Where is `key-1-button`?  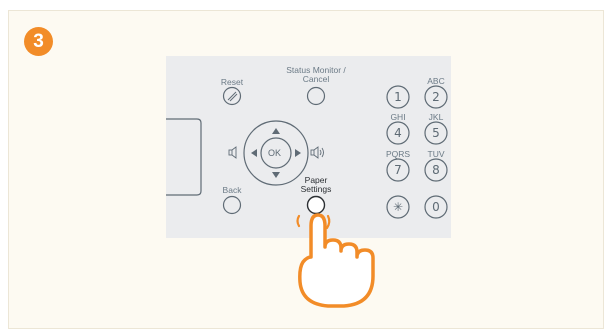
key-1-button is located at coordinates (398, 97).